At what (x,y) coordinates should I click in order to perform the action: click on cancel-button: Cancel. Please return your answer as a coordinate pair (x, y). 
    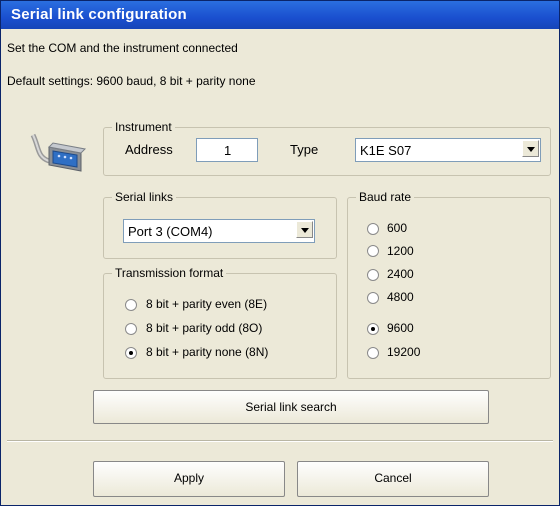
    Looking at the image, I should click on (393, 479).